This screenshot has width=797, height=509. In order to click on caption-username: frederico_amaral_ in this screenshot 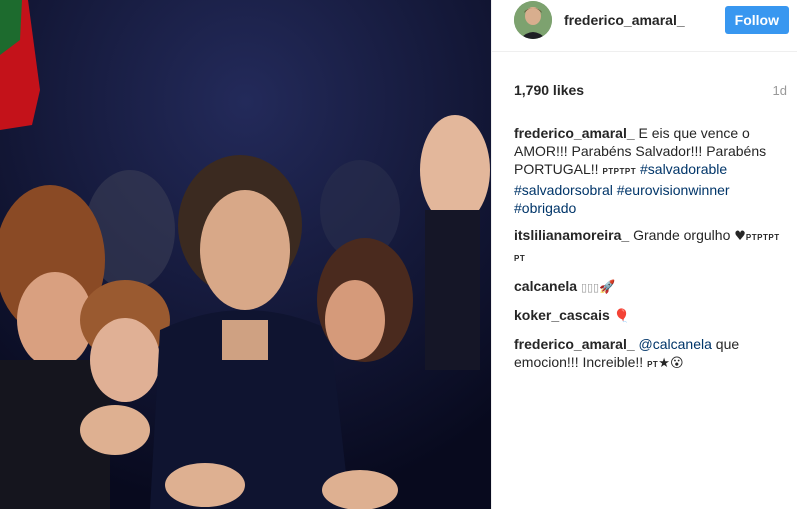, I will do `click(574, 133)`.